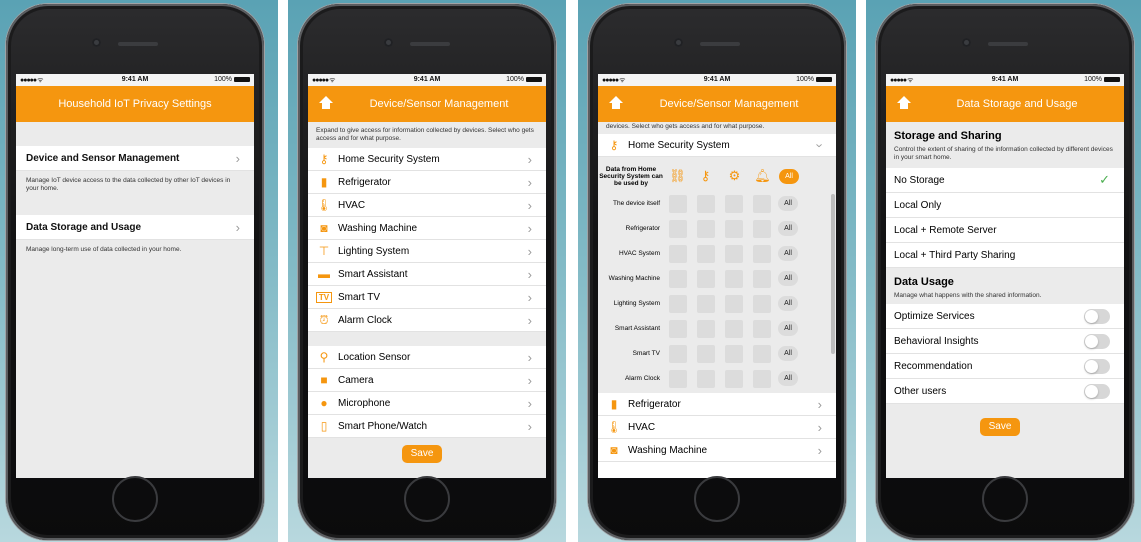  Describe the element at coordinates (427, 159) in the screenshot. I see `list-item: ⚷ Home Security System ›` at that location.